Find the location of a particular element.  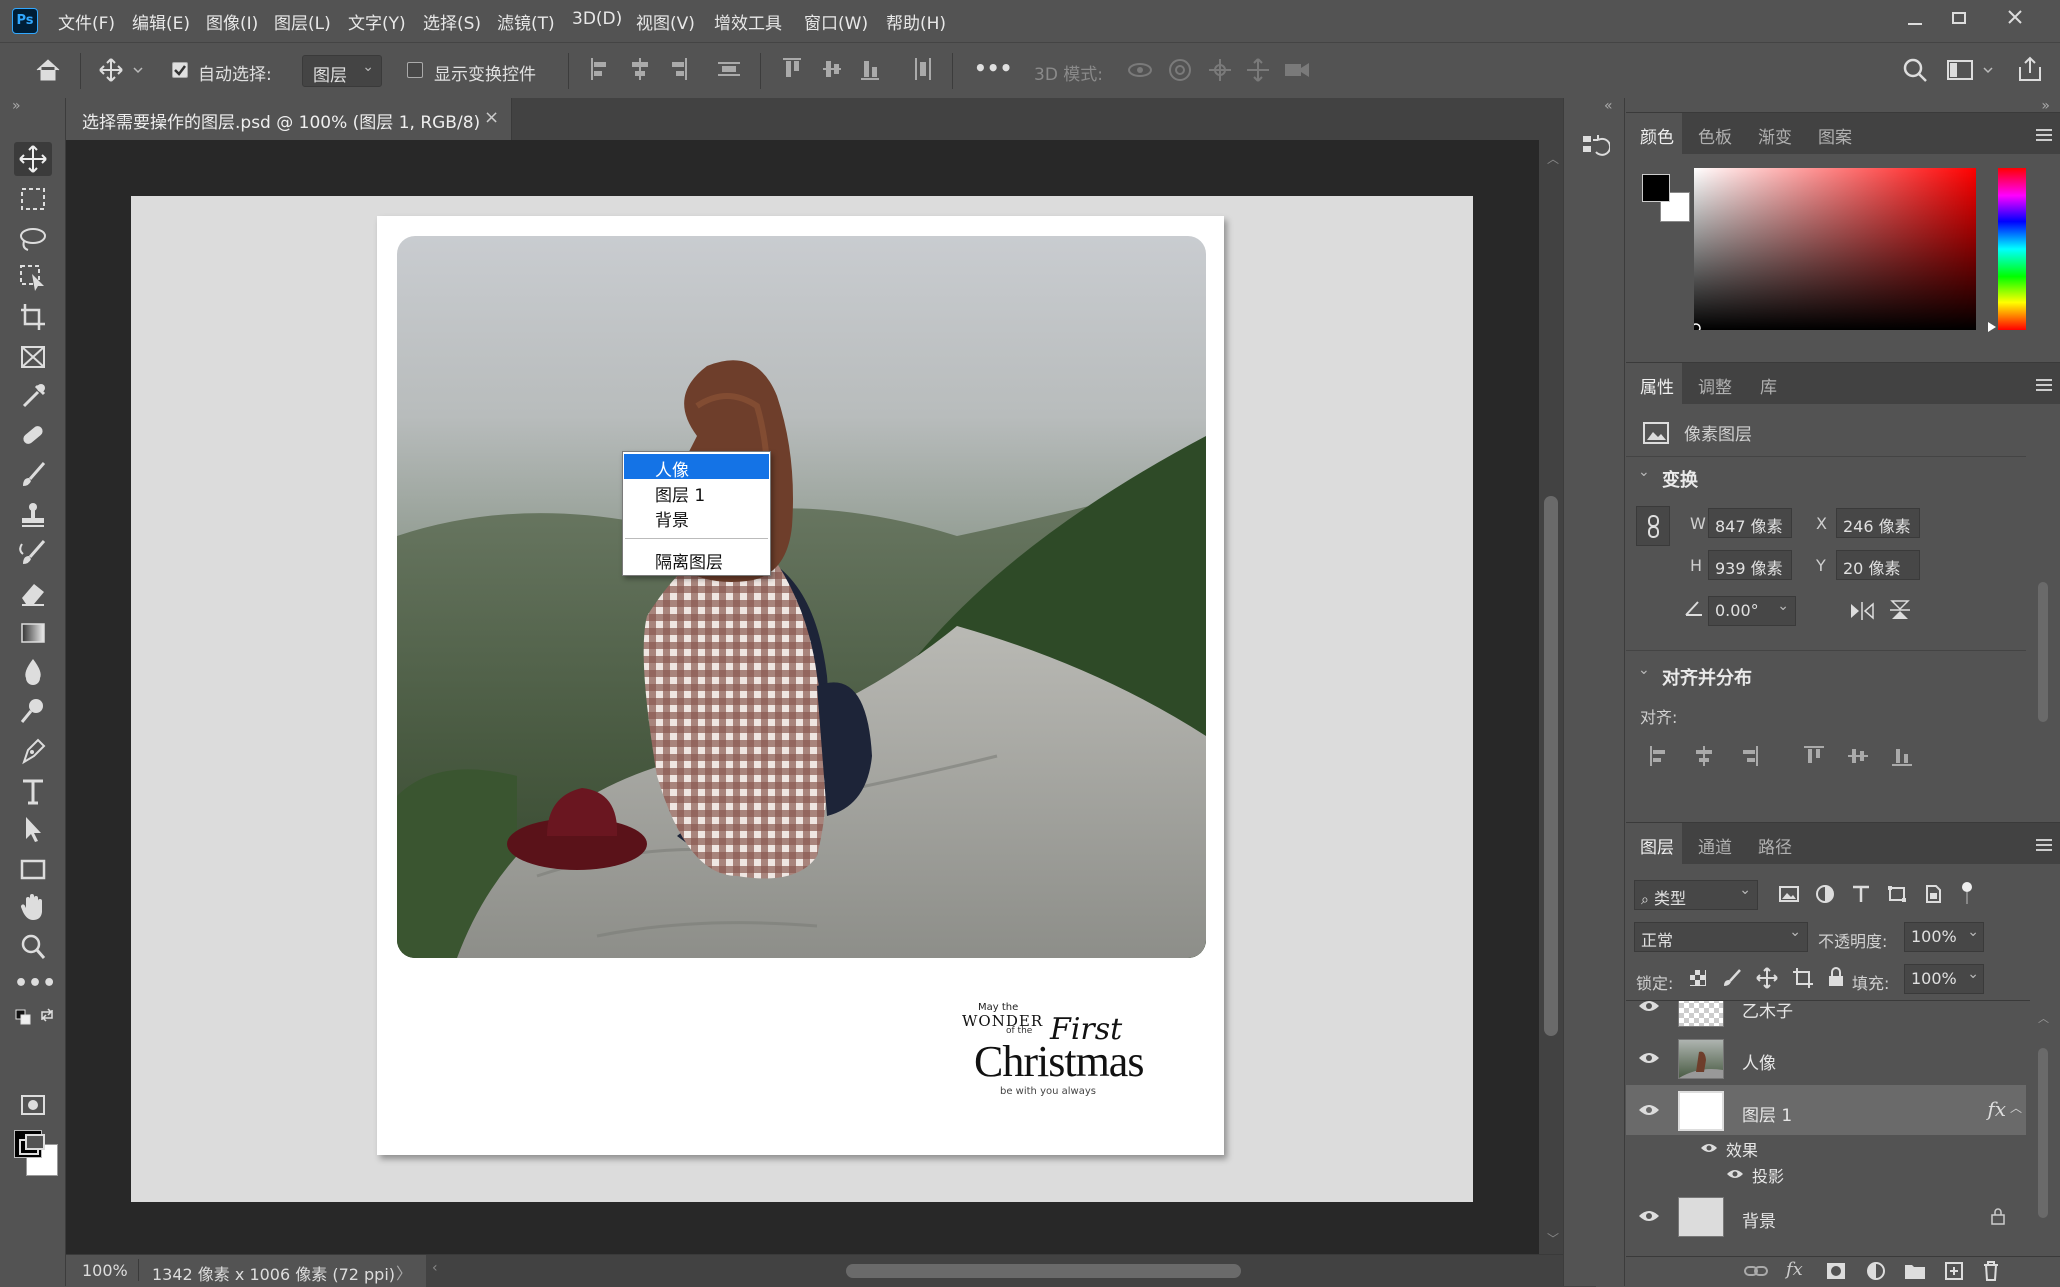

panel-align-bottom-icon is located at coordinates (1902, 756).